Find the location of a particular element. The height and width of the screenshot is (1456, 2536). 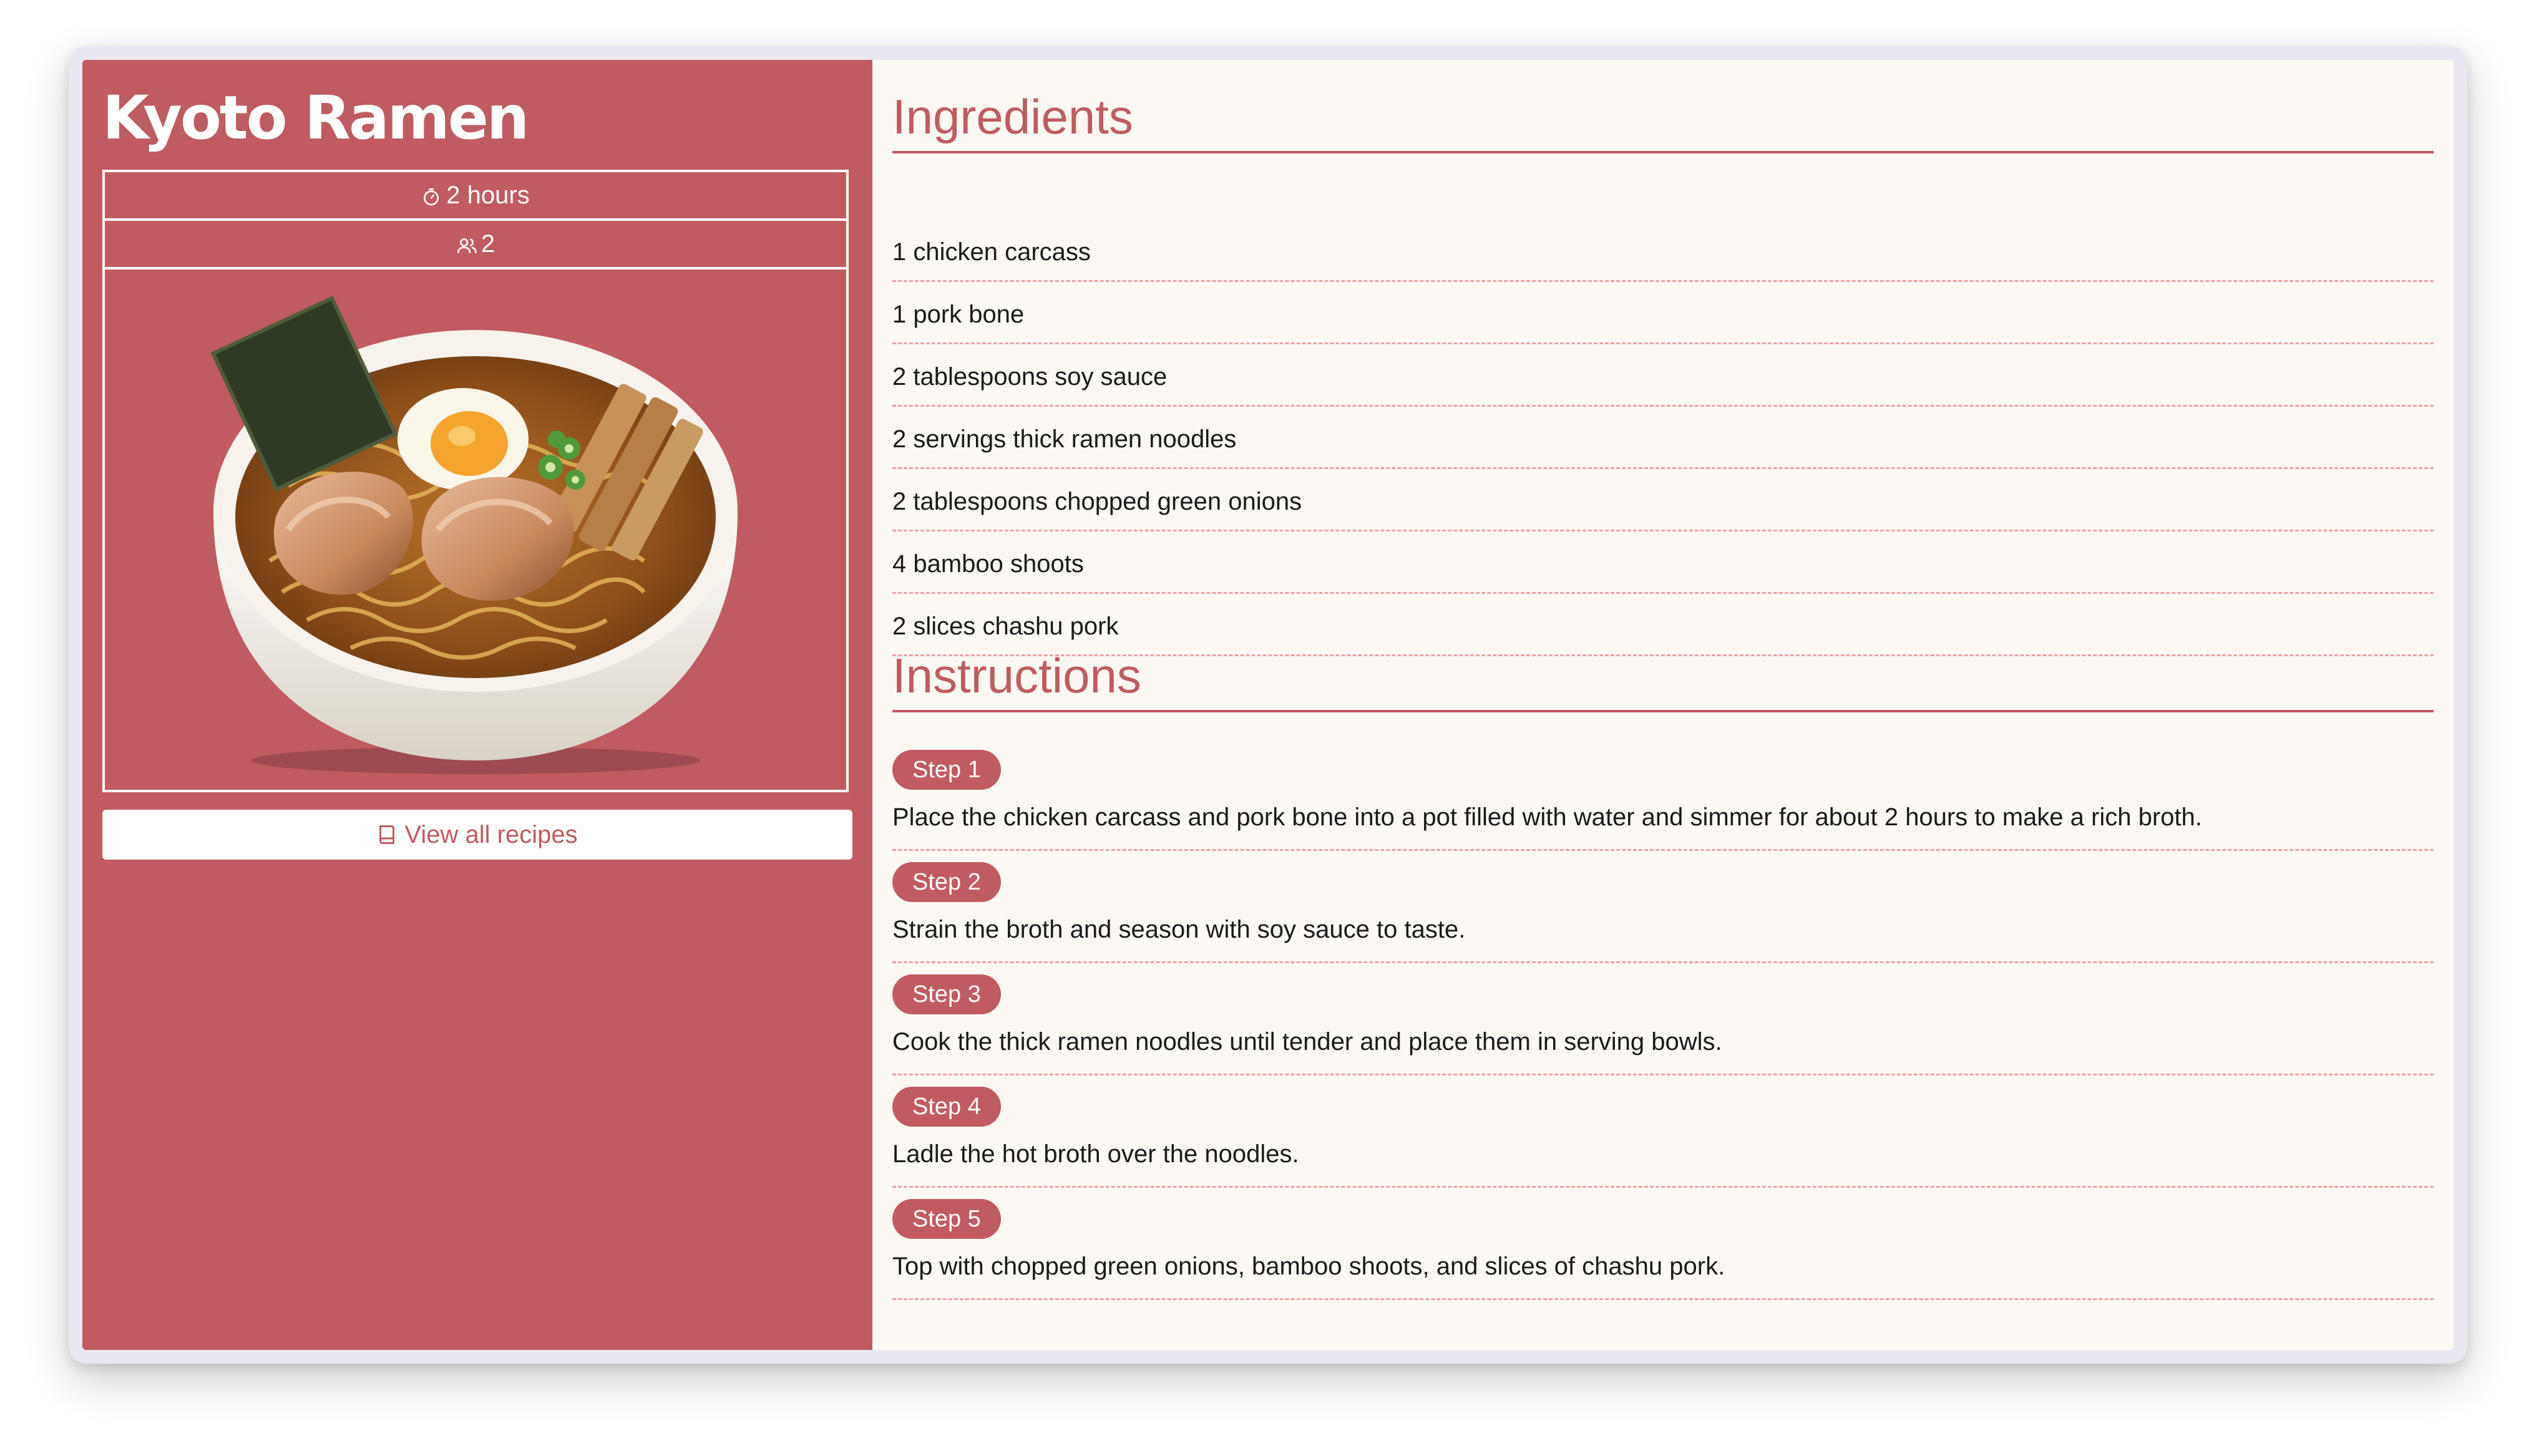

step-text: Ladle the hot broth over the noodles. is located at coordinates (1095, 1154).